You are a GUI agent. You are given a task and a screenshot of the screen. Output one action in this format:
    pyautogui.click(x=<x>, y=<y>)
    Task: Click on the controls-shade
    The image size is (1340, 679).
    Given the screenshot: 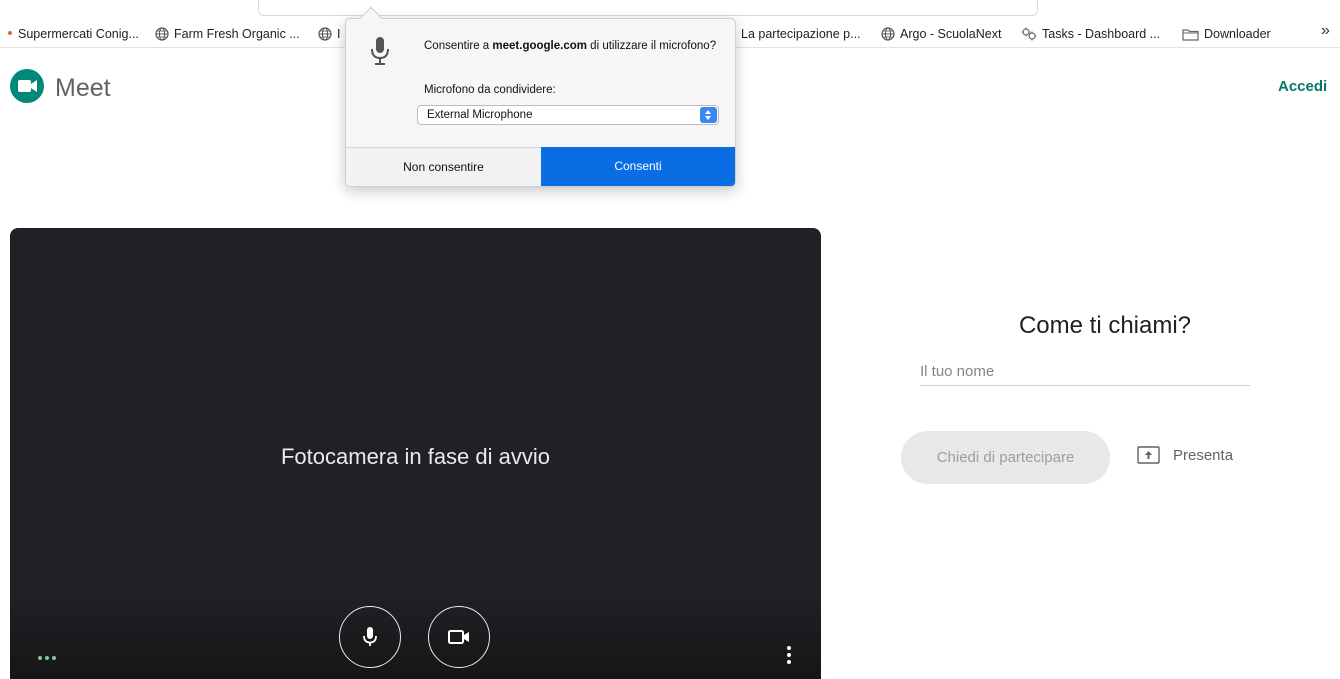 What is the action you would take?
    pyautogui.click(x=415, y=634)
    